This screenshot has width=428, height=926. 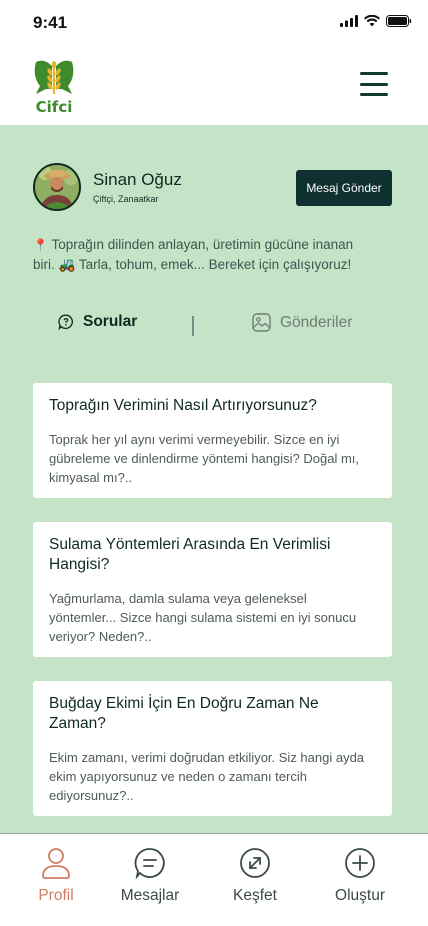 I want to click on nav-item-messages: Mesajlar, so click(x=150, y=876).